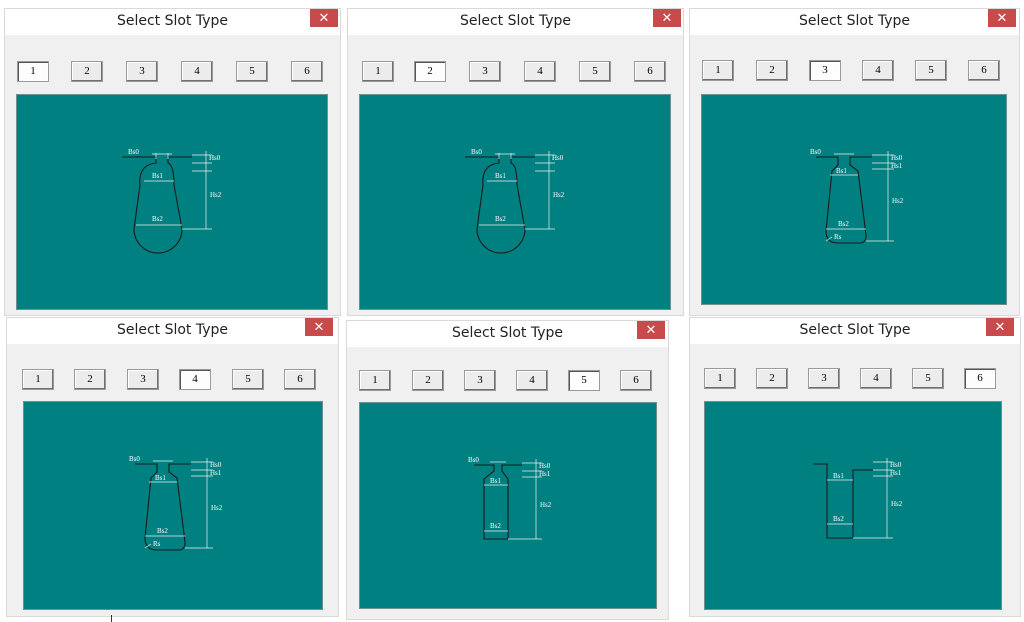  What do you see at coordinates (858, 498) in the screenshot?
I see `slot-diagram: Hs0Hs1 Bs1 Hs2 Bs2` at bounding box center [858, 498].